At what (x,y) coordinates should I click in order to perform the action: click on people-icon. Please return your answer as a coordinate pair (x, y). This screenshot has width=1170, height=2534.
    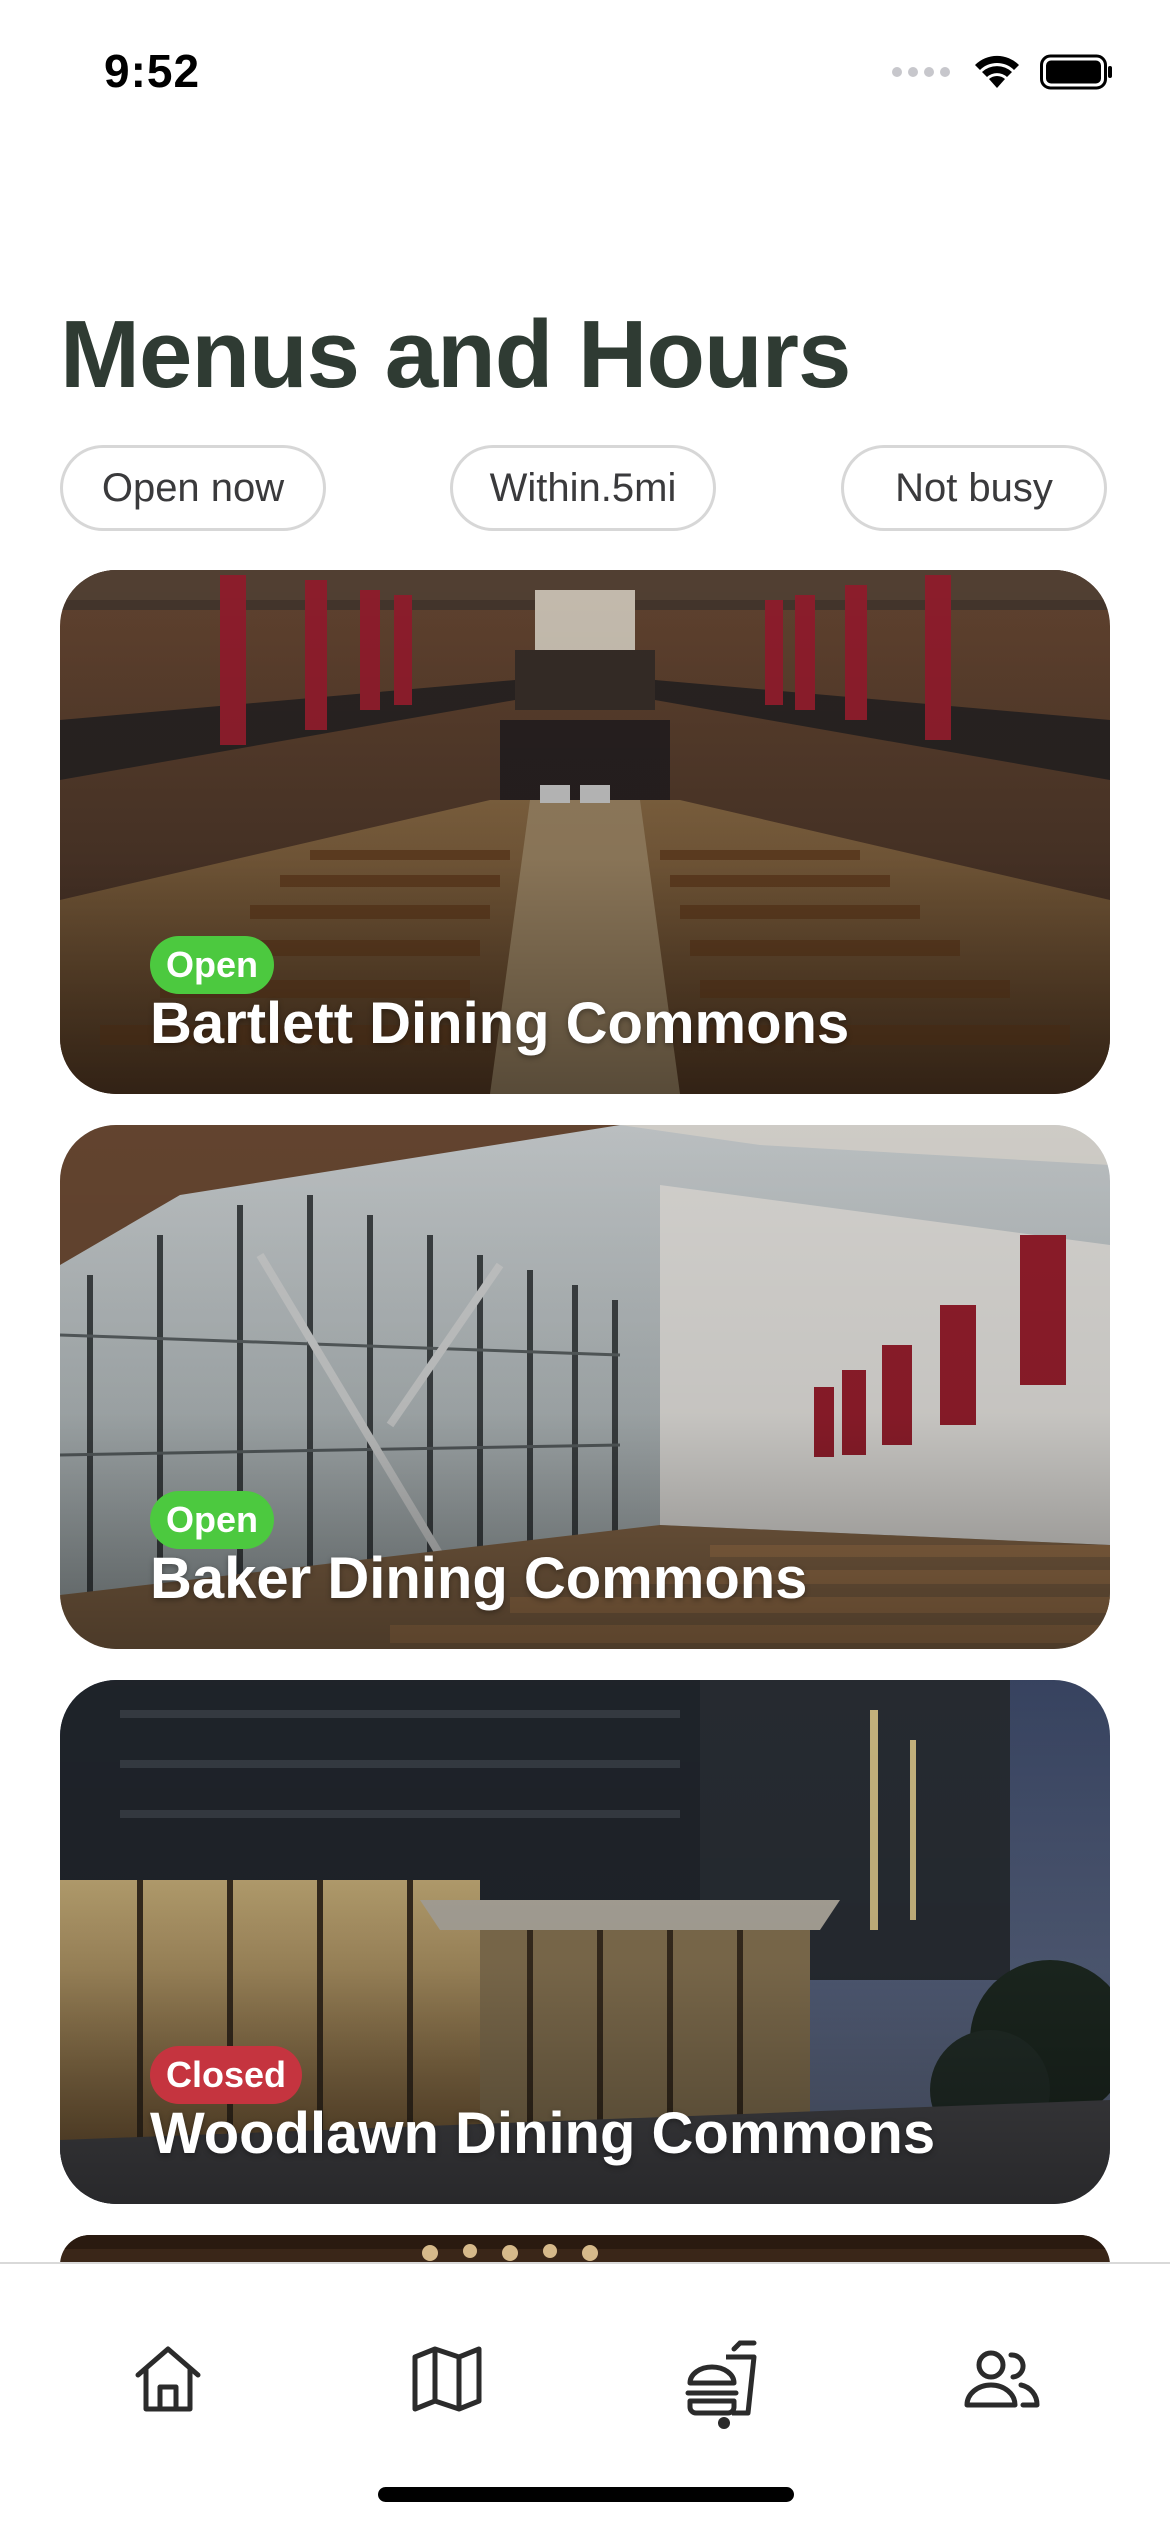
    Looking at the image, I should click on (1002, 2379).